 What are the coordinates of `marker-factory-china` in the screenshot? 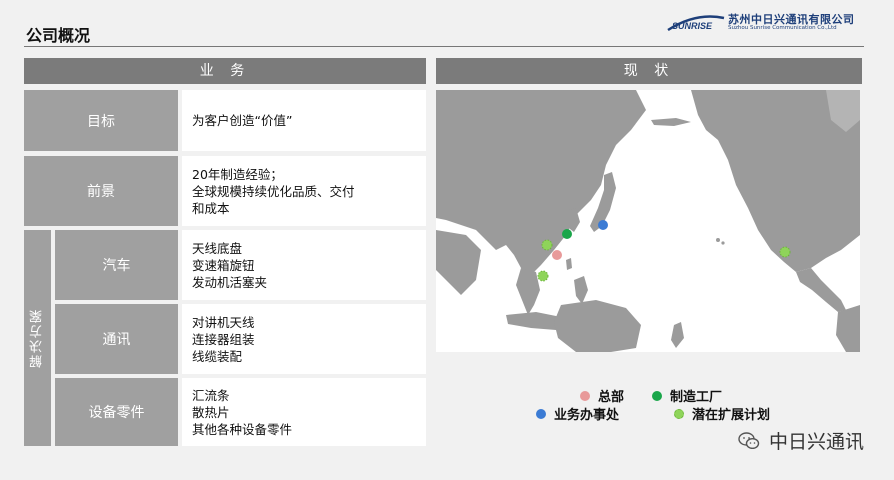 It's located at (567, 234).